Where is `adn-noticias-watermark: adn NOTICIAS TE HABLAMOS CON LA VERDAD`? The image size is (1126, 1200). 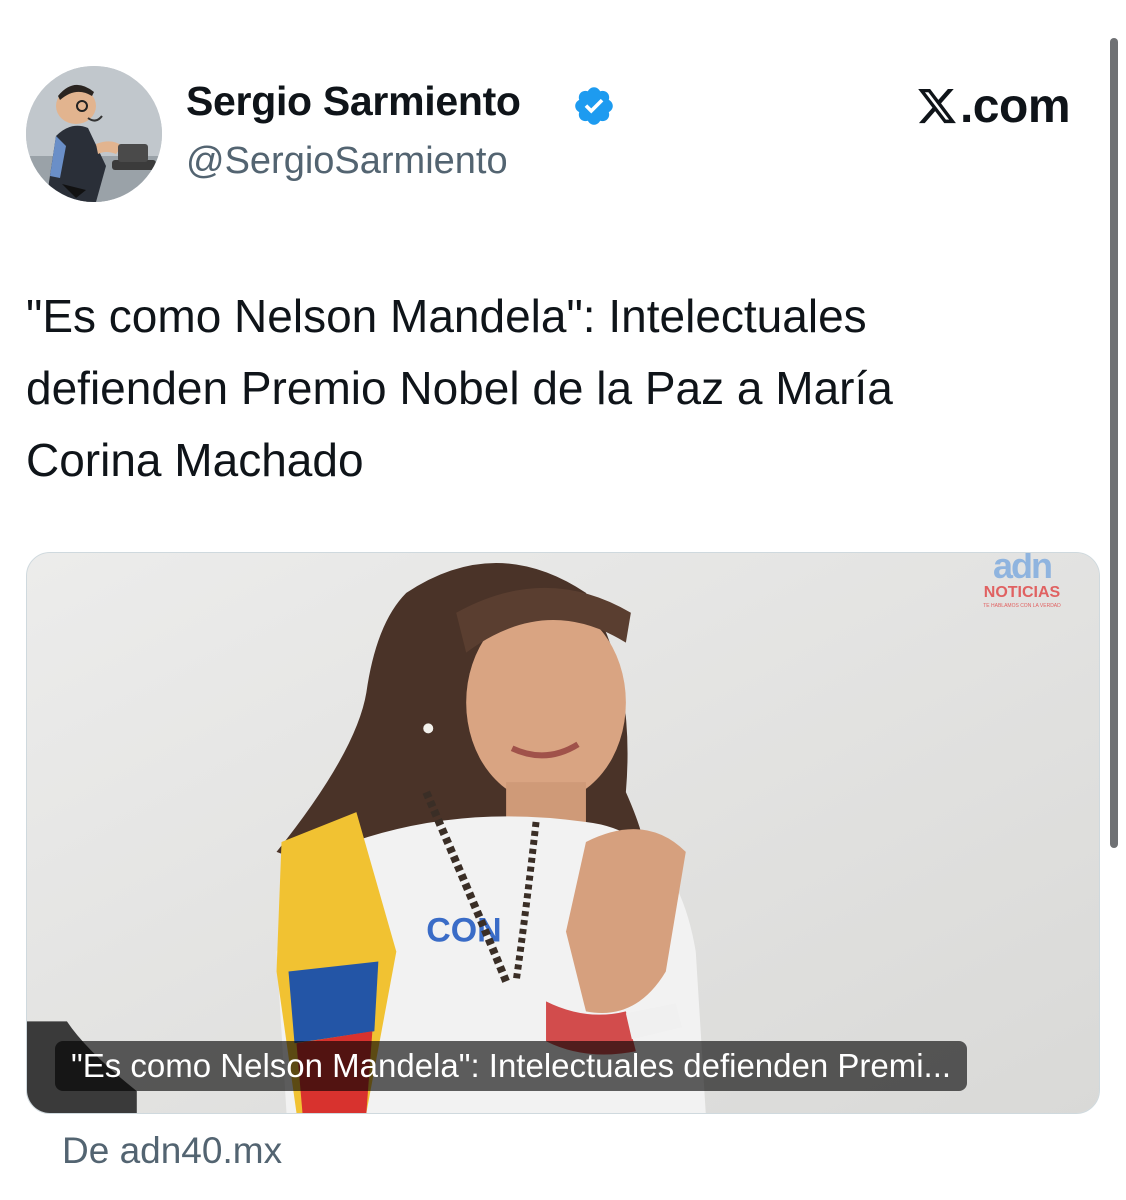
adn-noticias-watermark: adn NOTICIAS TE HABLAMOS CON LA VERDAD is located at coordinates (1022, 581).